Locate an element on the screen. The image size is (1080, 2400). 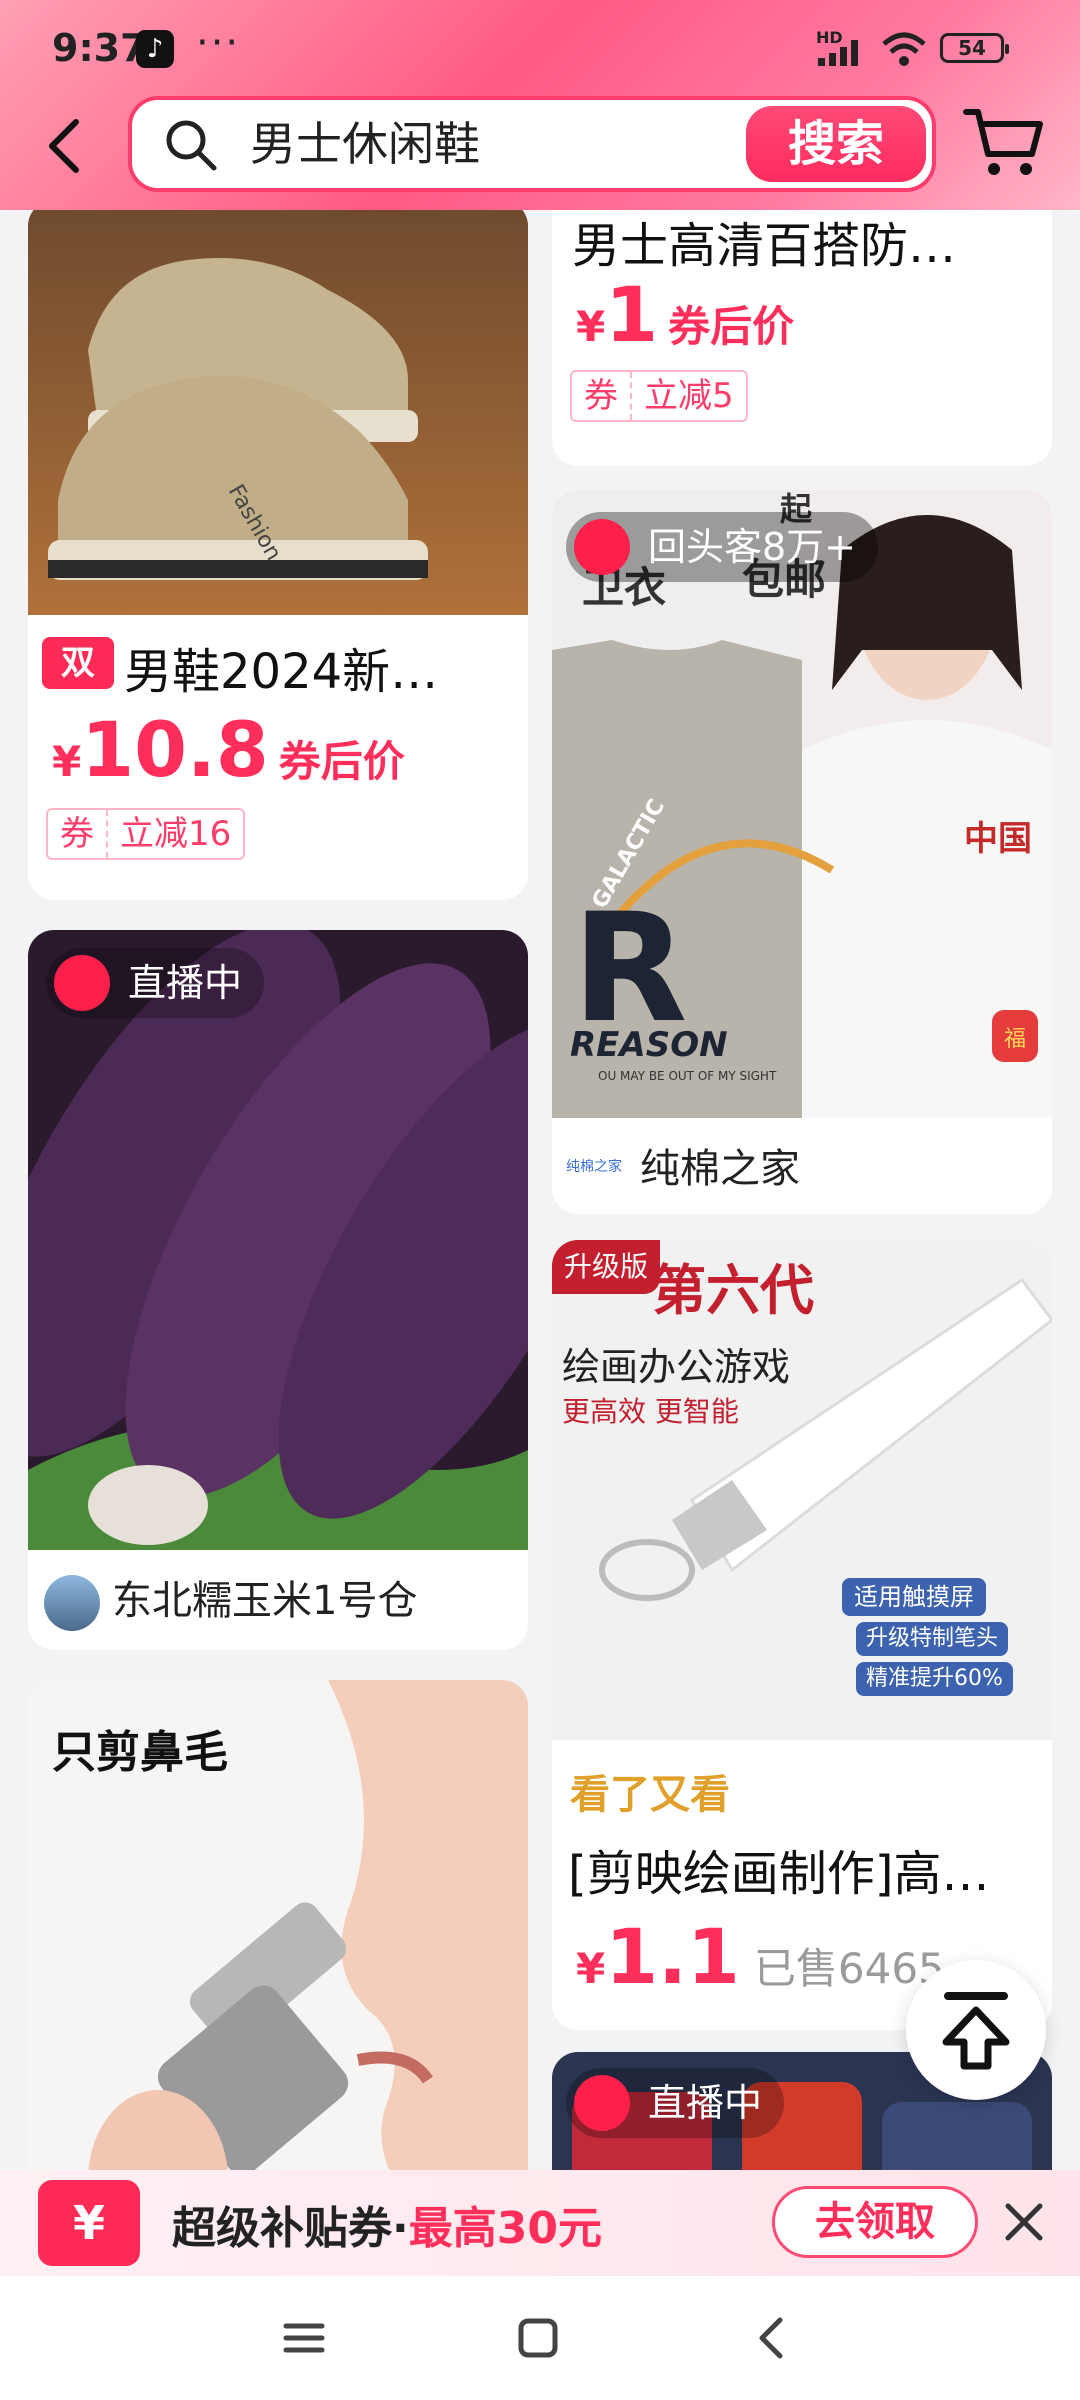
home-icon is located at coordinates (538, 2338).